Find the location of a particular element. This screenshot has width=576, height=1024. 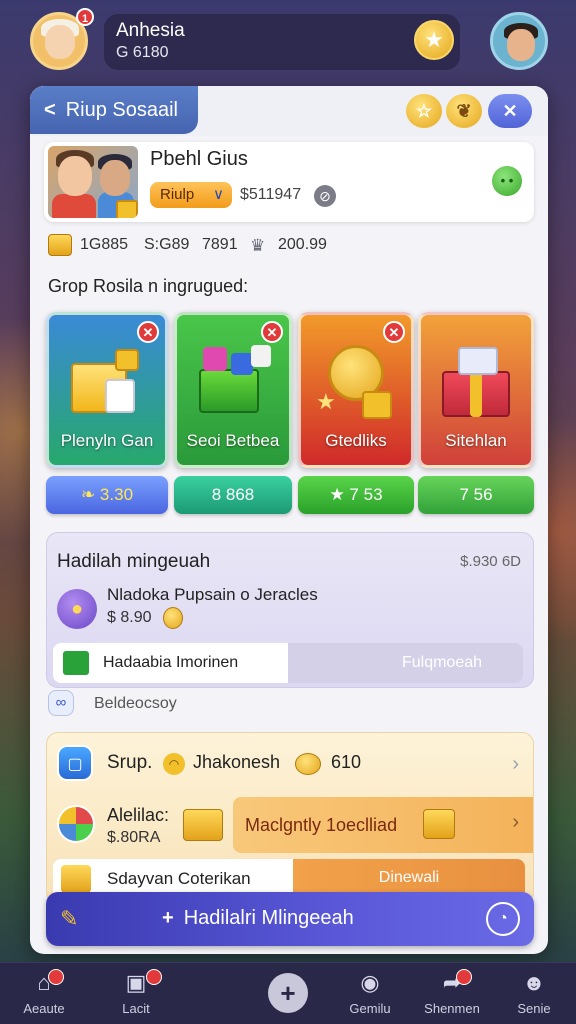

price-row: ❧ 3.30 8 868 ★ 7 53 7 56 is located at coordinates (290, 496).